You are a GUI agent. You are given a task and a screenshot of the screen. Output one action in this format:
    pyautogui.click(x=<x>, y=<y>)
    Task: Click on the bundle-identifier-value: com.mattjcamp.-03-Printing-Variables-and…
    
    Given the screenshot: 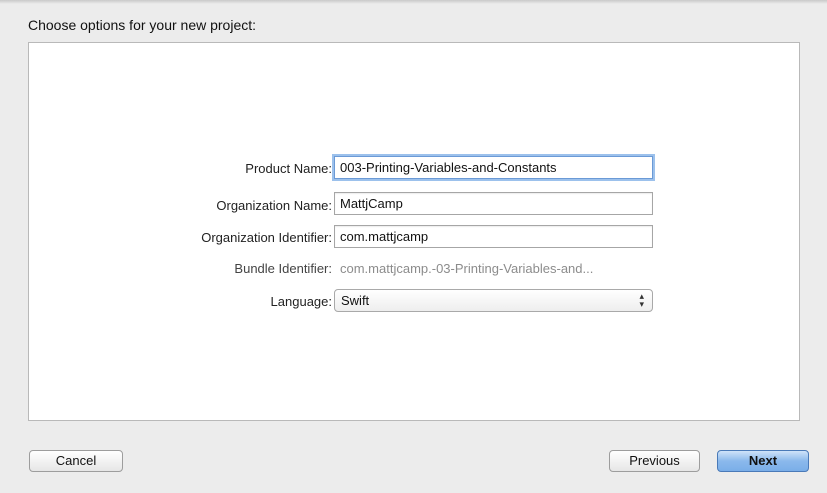 What is the action you would take?
    pyautogui.click(x=467, y=268)
    